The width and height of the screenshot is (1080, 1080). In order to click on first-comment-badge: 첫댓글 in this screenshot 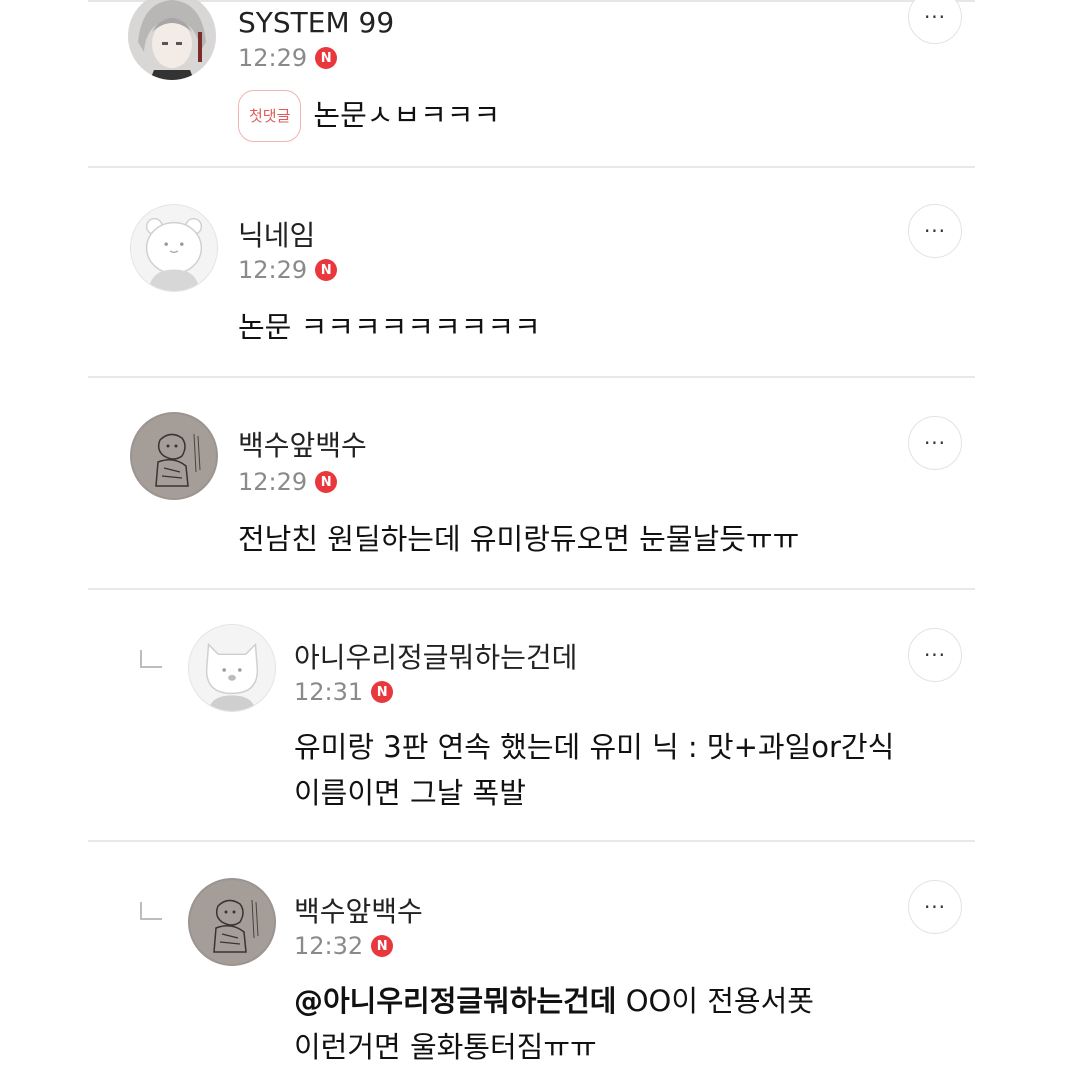, I will do `click(270, 116)`.